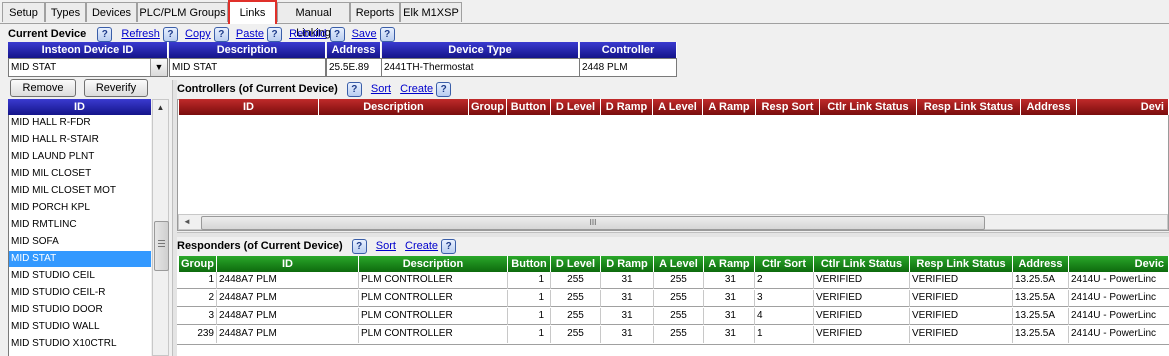  What do you see at coordinates (444, 89) in the screenshot?
I see `controllers-create-help-icon: ?` at bounding box center [444, 89].